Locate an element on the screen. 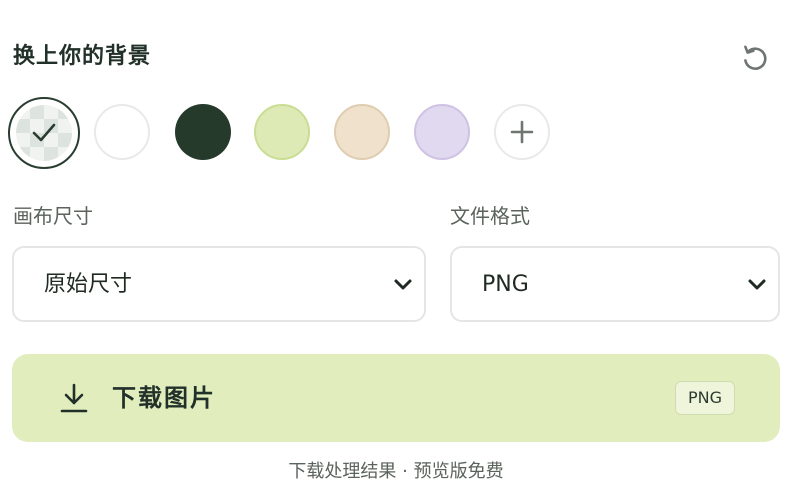 This screenshot has width=792, height=490. swatch-dark-green is located at coordinates (203, 132).